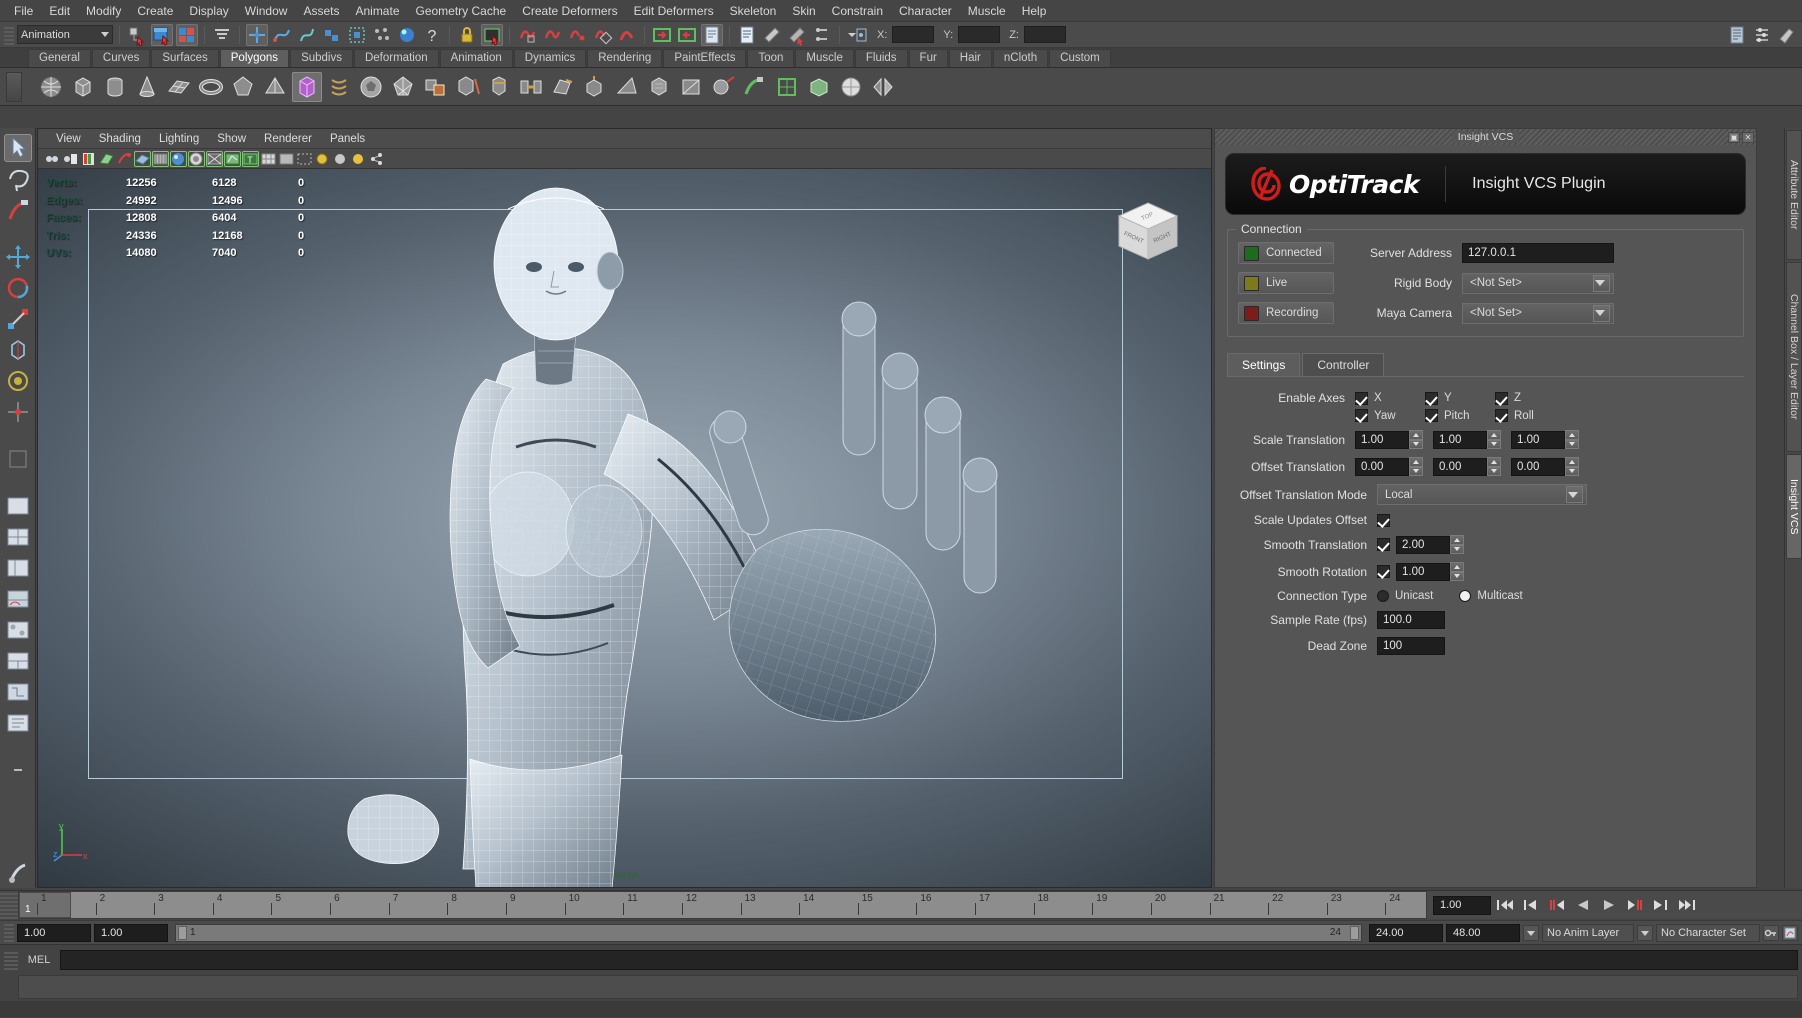  I want to click on select-tool-icon, so click(17, 148).